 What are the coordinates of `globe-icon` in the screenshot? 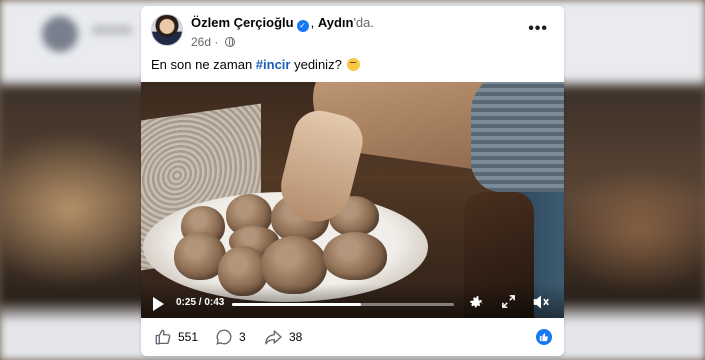 It's located at (229, 42).